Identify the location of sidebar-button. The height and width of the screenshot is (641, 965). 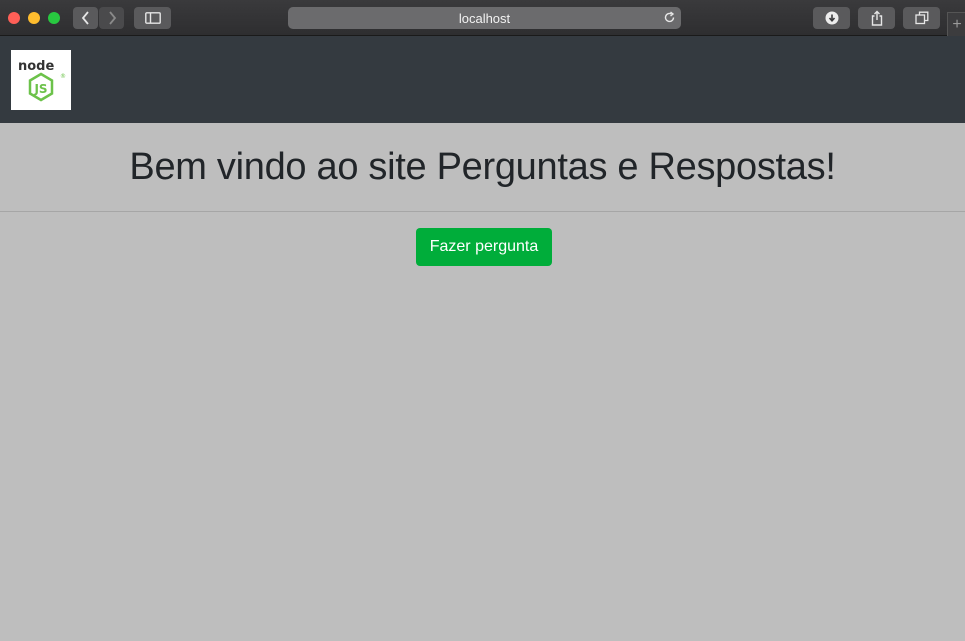
(152, 18).